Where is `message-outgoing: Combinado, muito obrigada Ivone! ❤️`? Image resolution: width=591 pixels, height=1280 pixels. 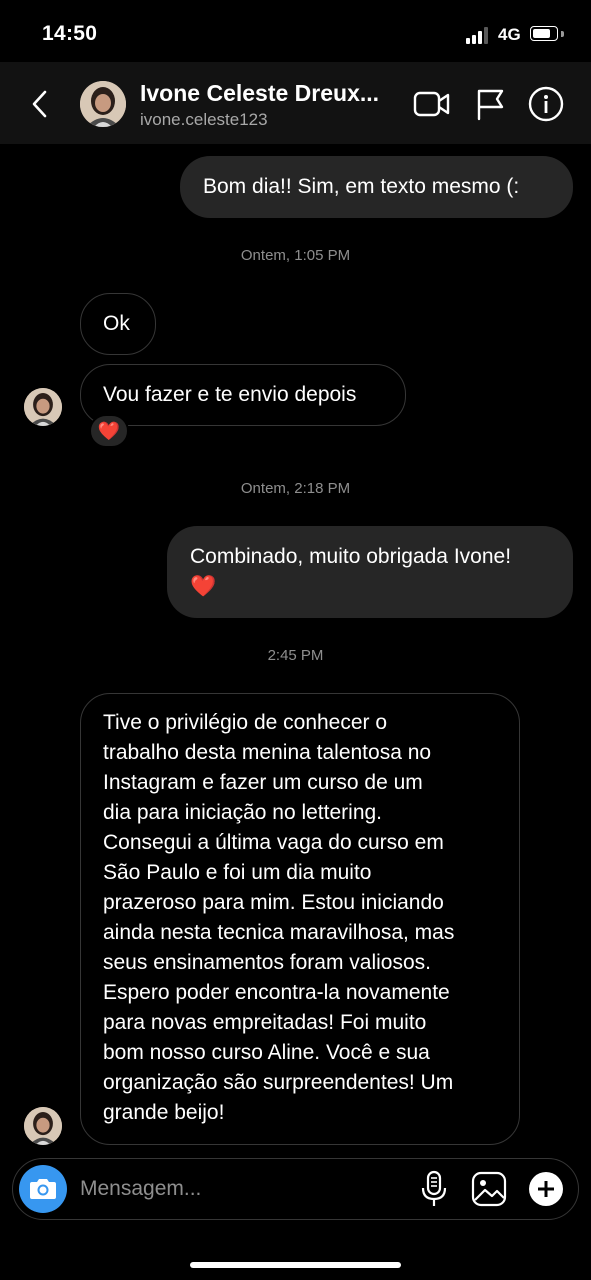 message-outgoing: Combinado, muito obrigada Ivone! ❤️ is located at coordinates (370, 572).